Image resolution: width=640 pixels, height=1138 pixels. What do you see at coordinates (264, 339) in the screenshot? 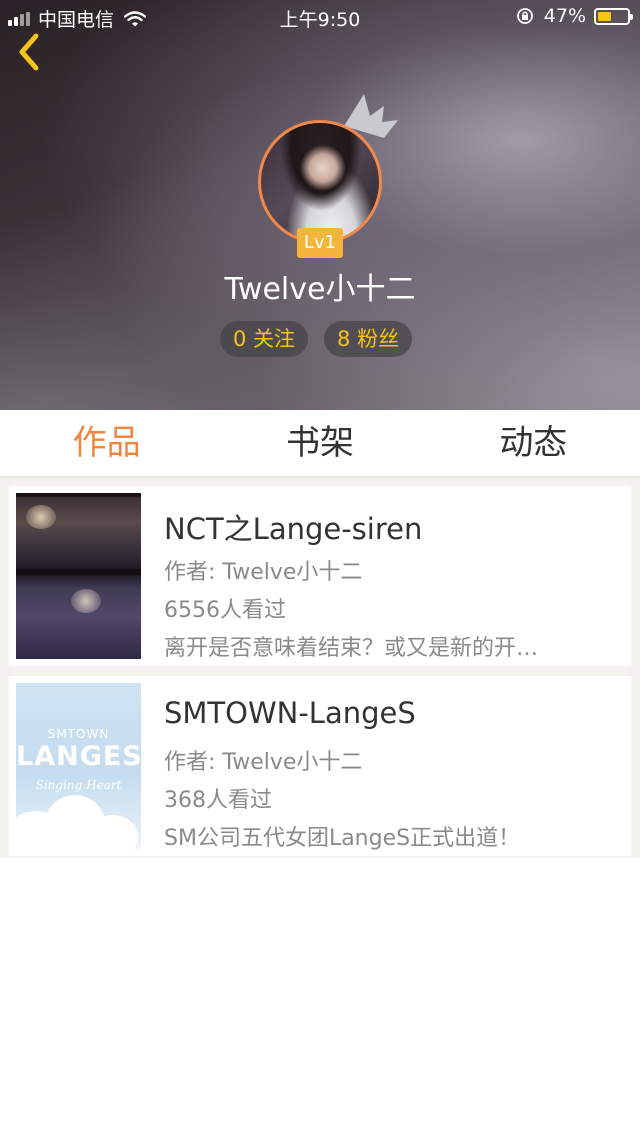
I see `following-button: 0 关注` at bounding box center [264, 339].